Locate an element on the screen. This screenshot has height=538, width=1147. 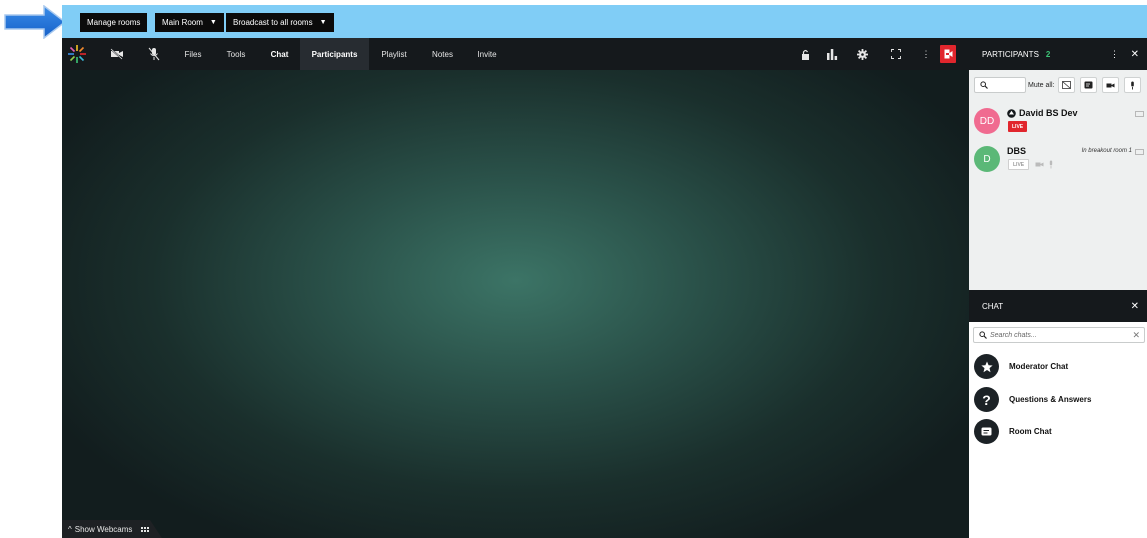
participants-count: 2 is located at coordinates (1048, 54).